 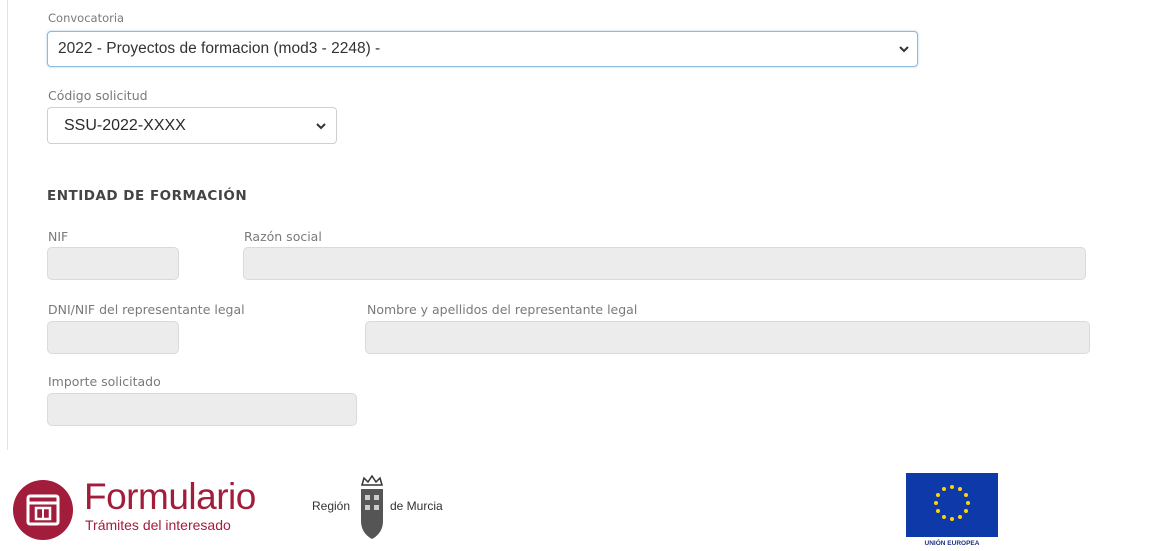 What do you see at coordinates (331, 506) in the screenshot?
I see `region-label-left: Región` at bounding box center [331, 506].